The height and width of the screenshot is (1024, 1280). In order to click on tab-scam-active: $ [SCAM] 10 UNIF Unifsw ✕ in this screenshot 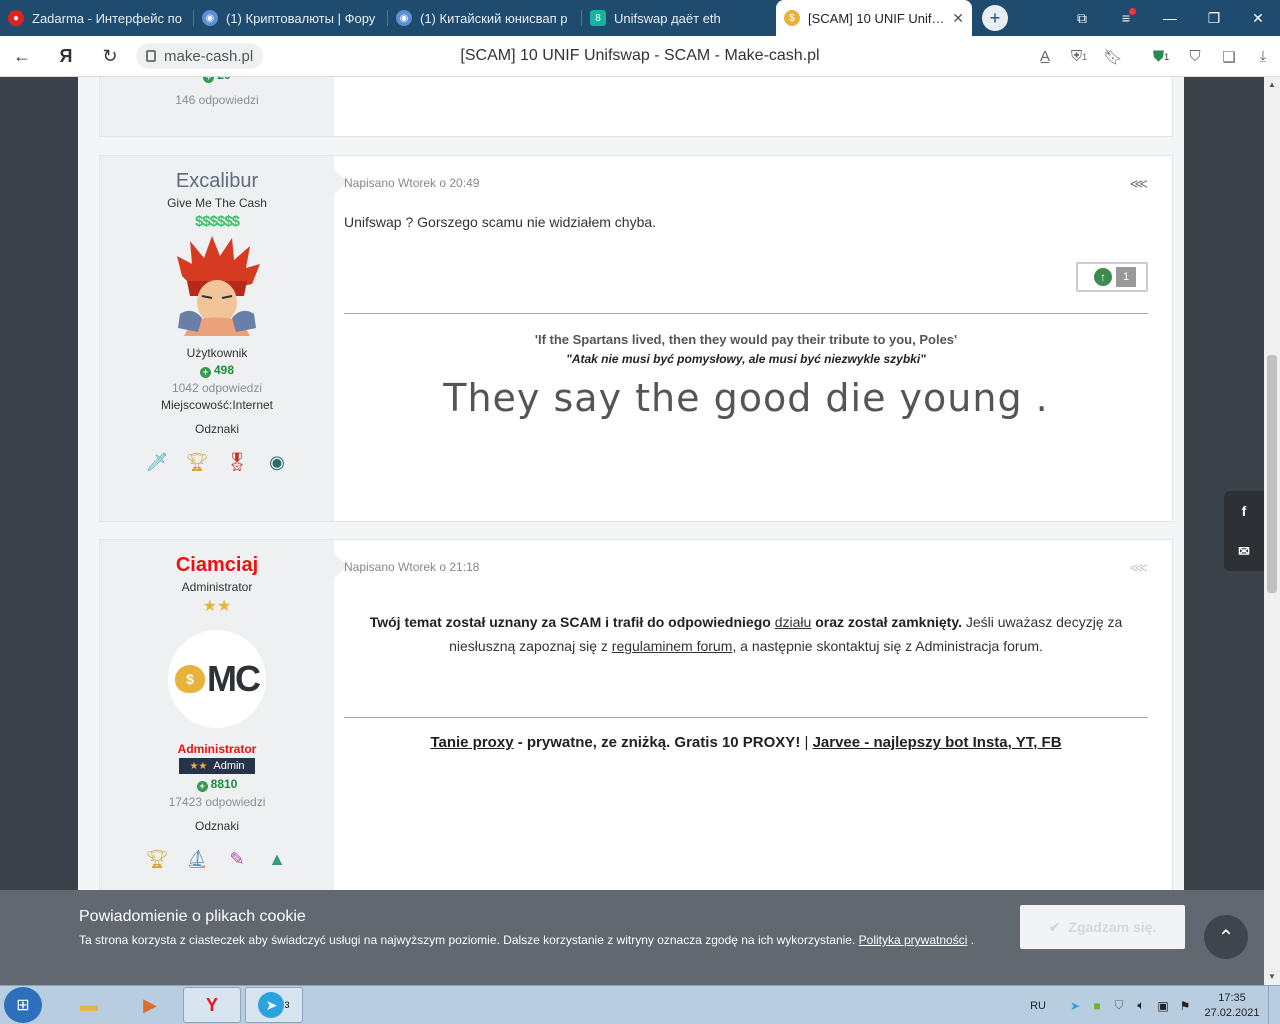, I will do `click(874, 18)`.